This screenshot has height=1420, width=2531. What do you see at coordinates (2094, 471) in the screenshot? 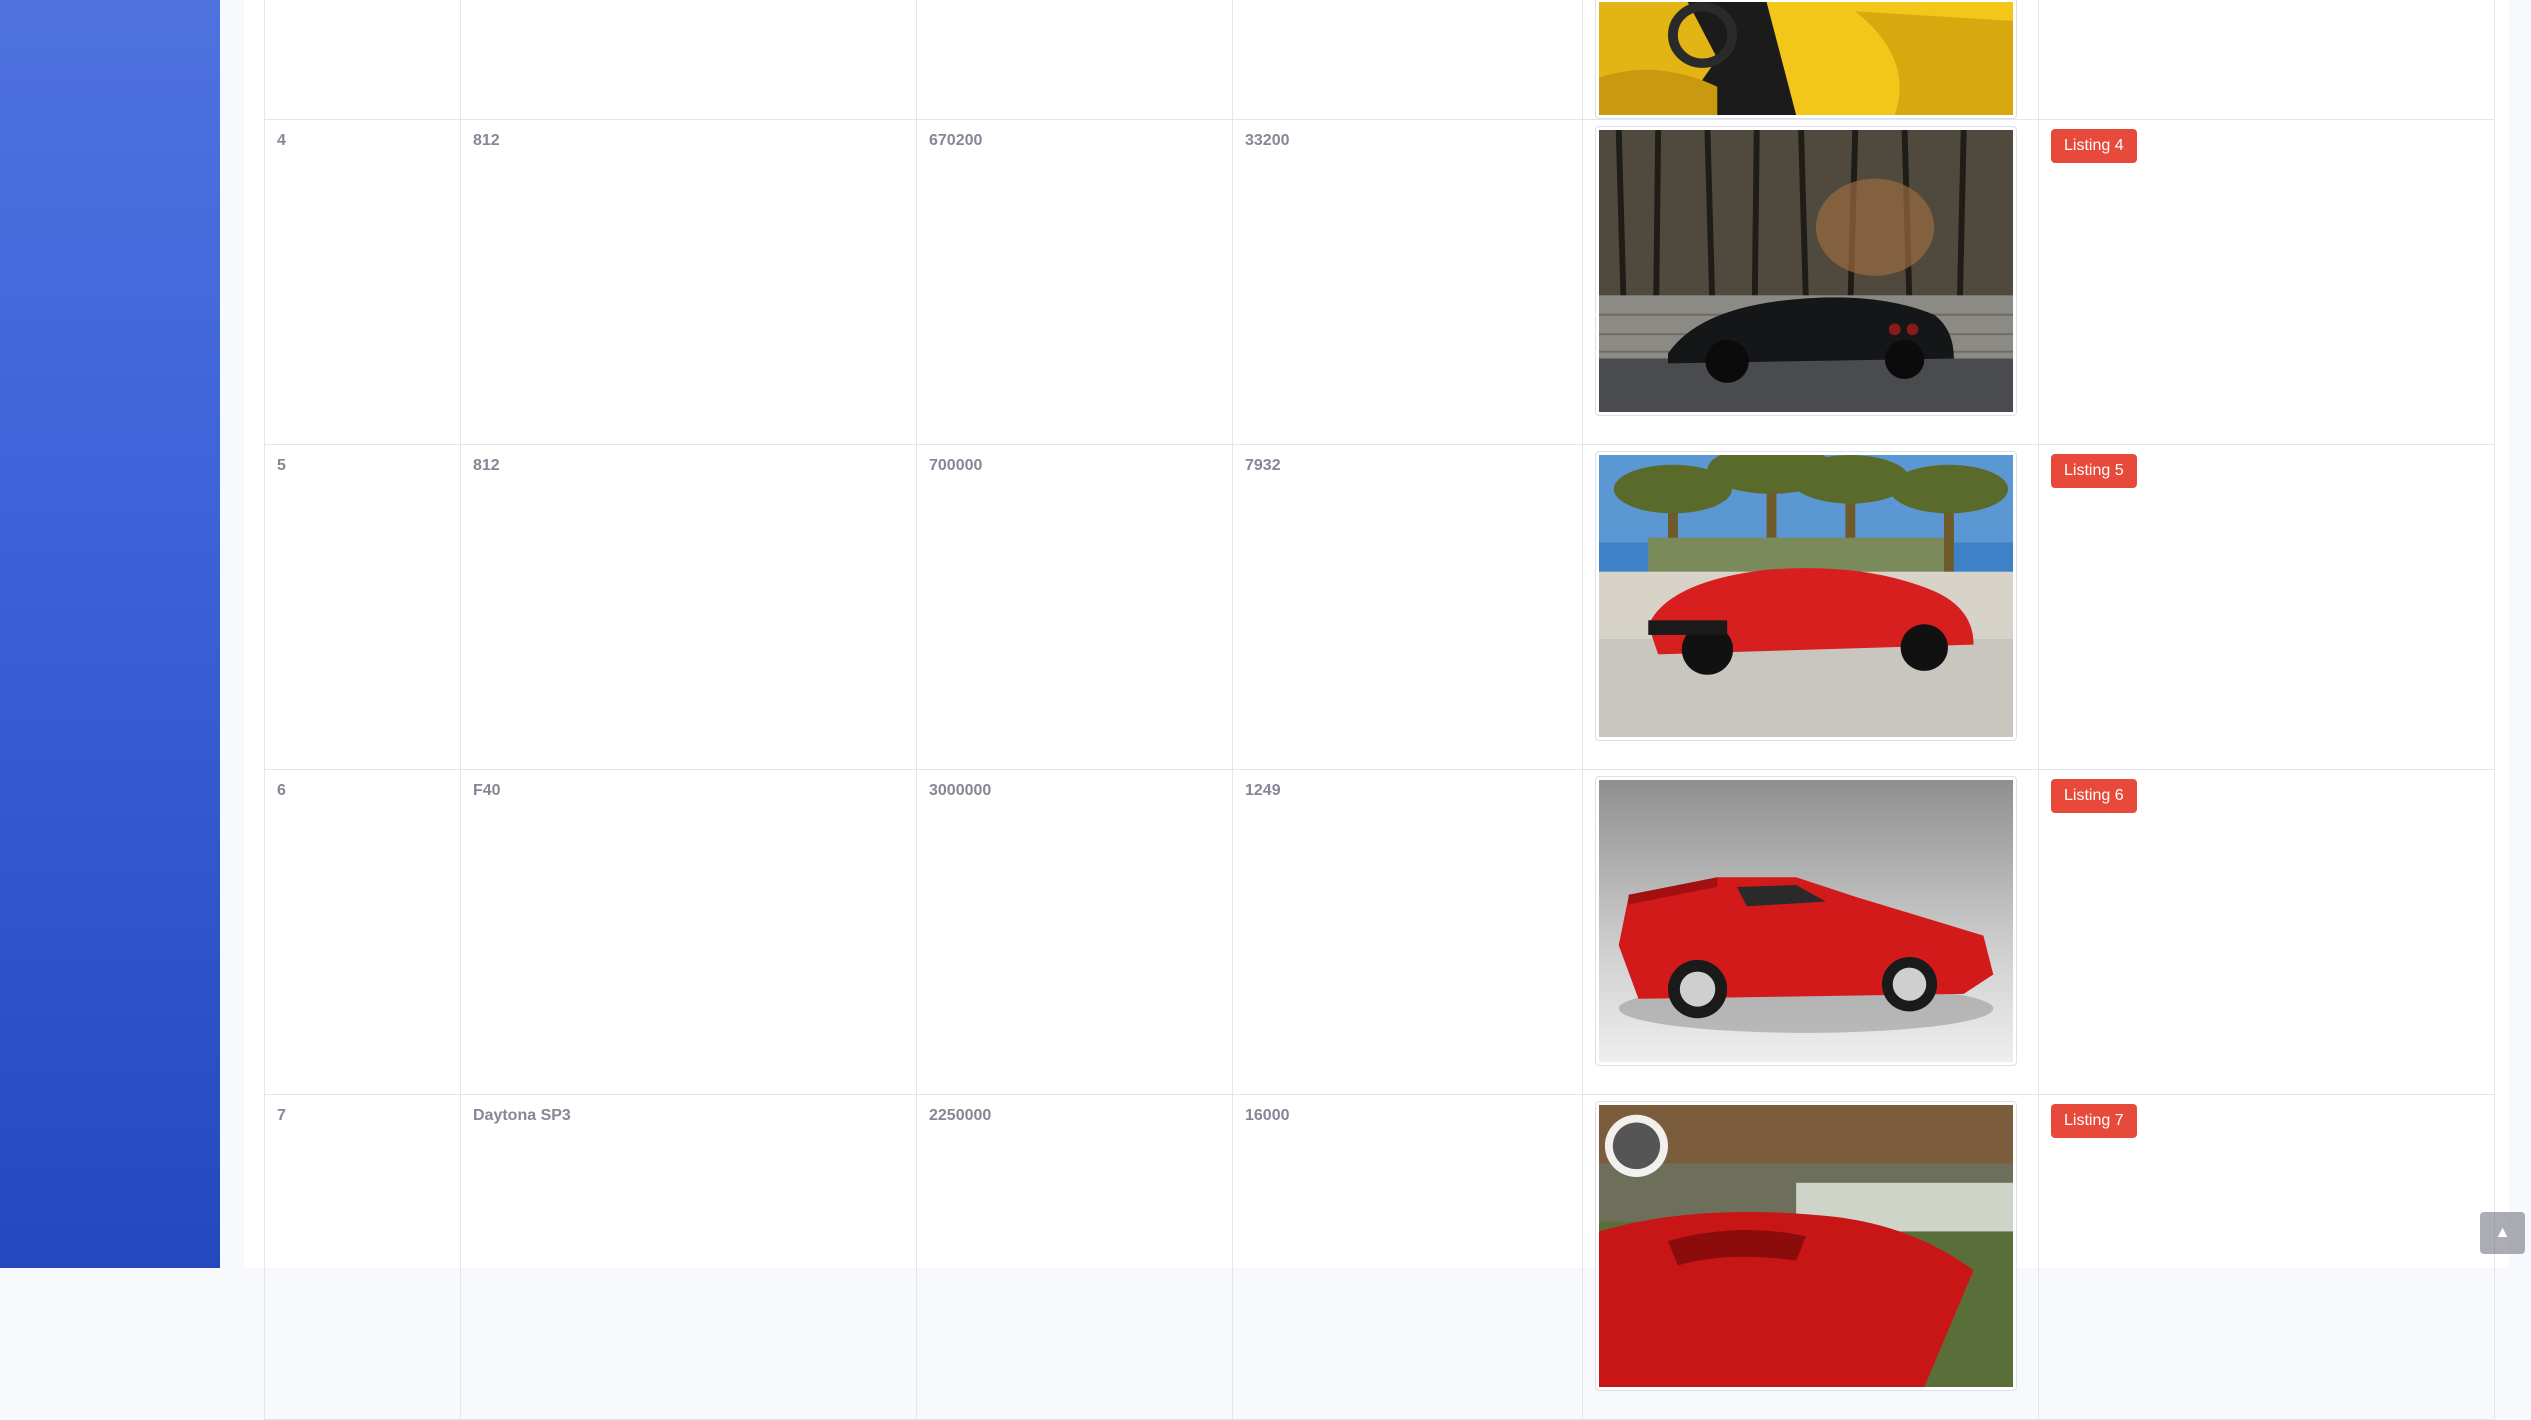
I see `listing-5-button: Listing 5` at bounding box center [2094, 471].